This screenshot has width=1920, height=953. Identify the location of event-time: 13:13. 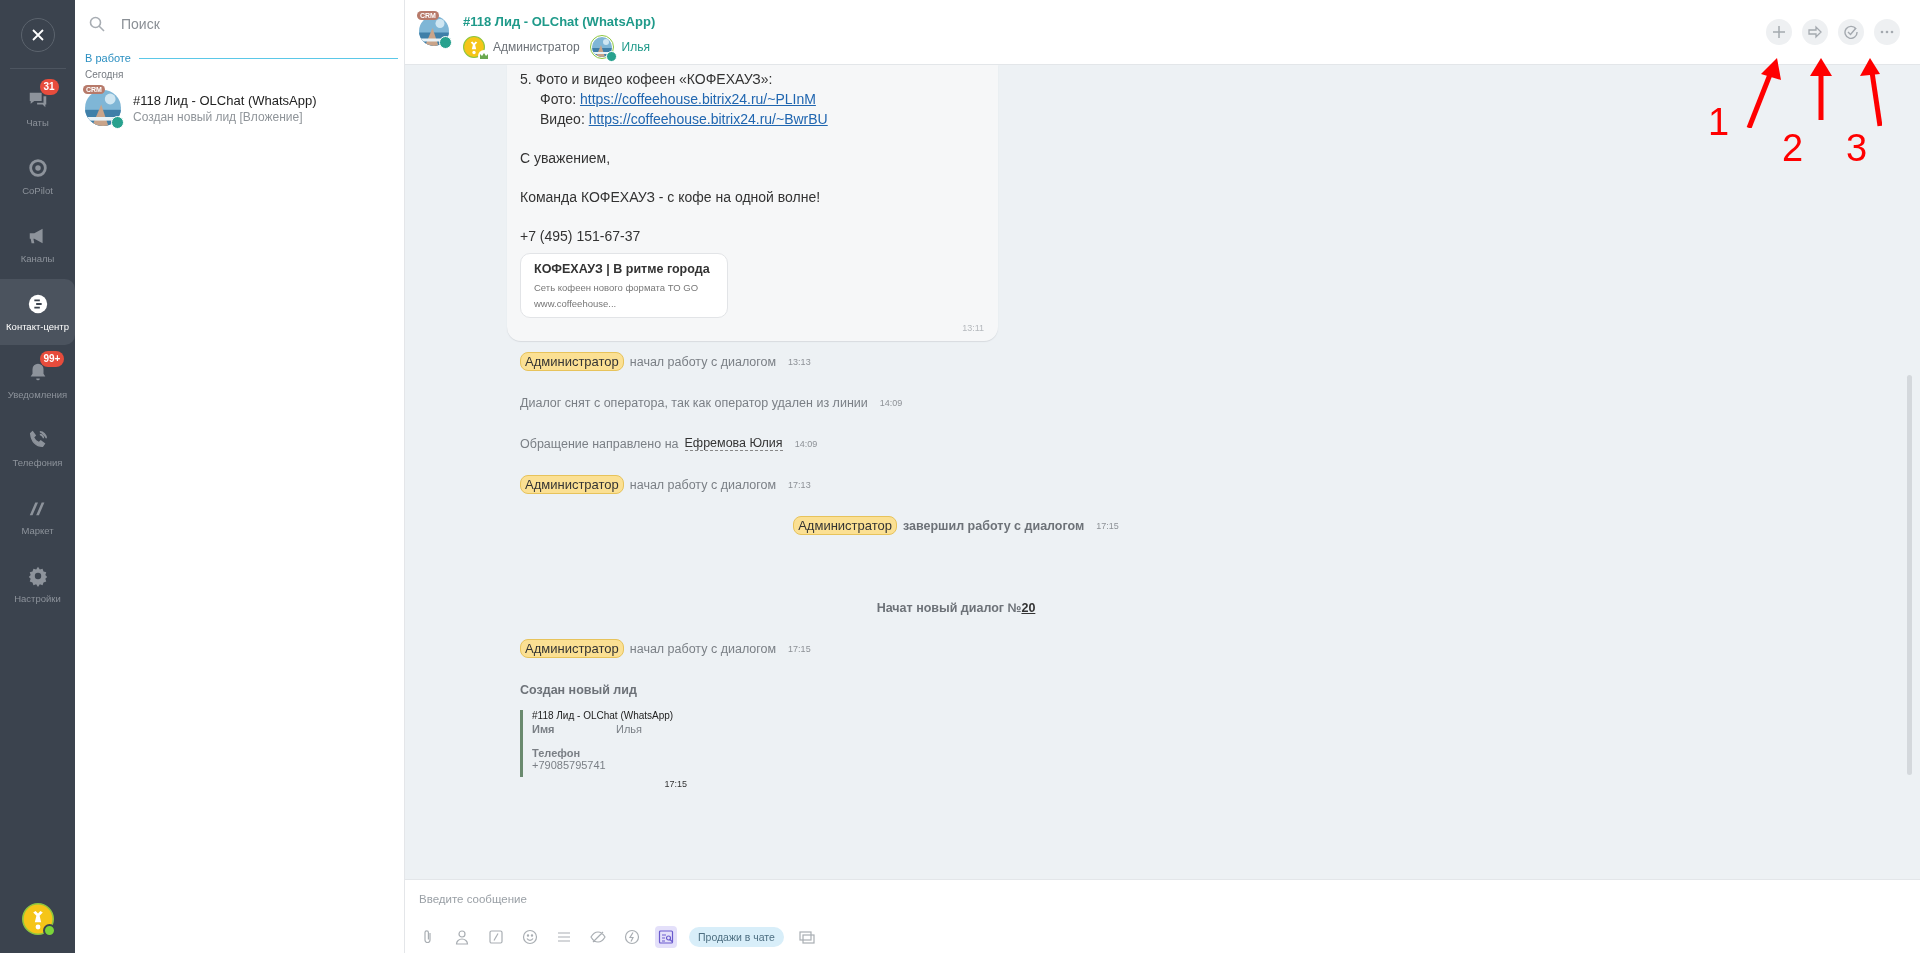
(799, 361).